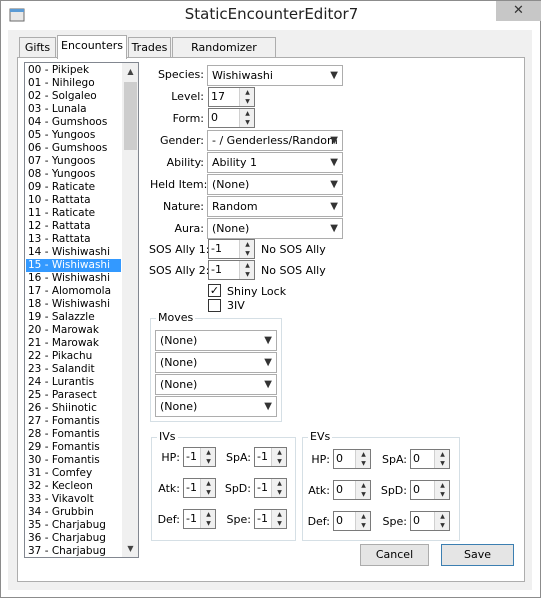 This screenshot has width=541, height=598. I want to click on list-item: 12 - Rattata, so click(73, 226).